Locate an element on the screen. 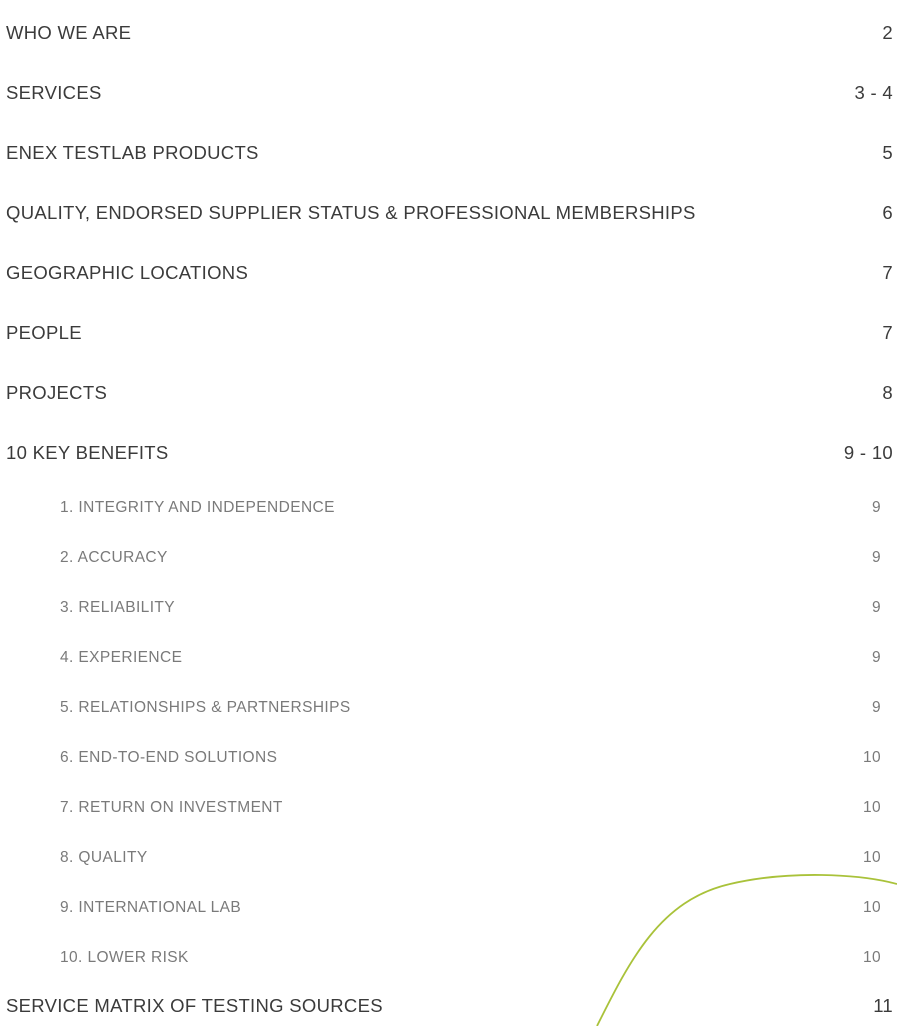  toc-entry-geographic-locations: GEOGRAPHIC LOCATIONS 7 is located at coordinates (448, 273).